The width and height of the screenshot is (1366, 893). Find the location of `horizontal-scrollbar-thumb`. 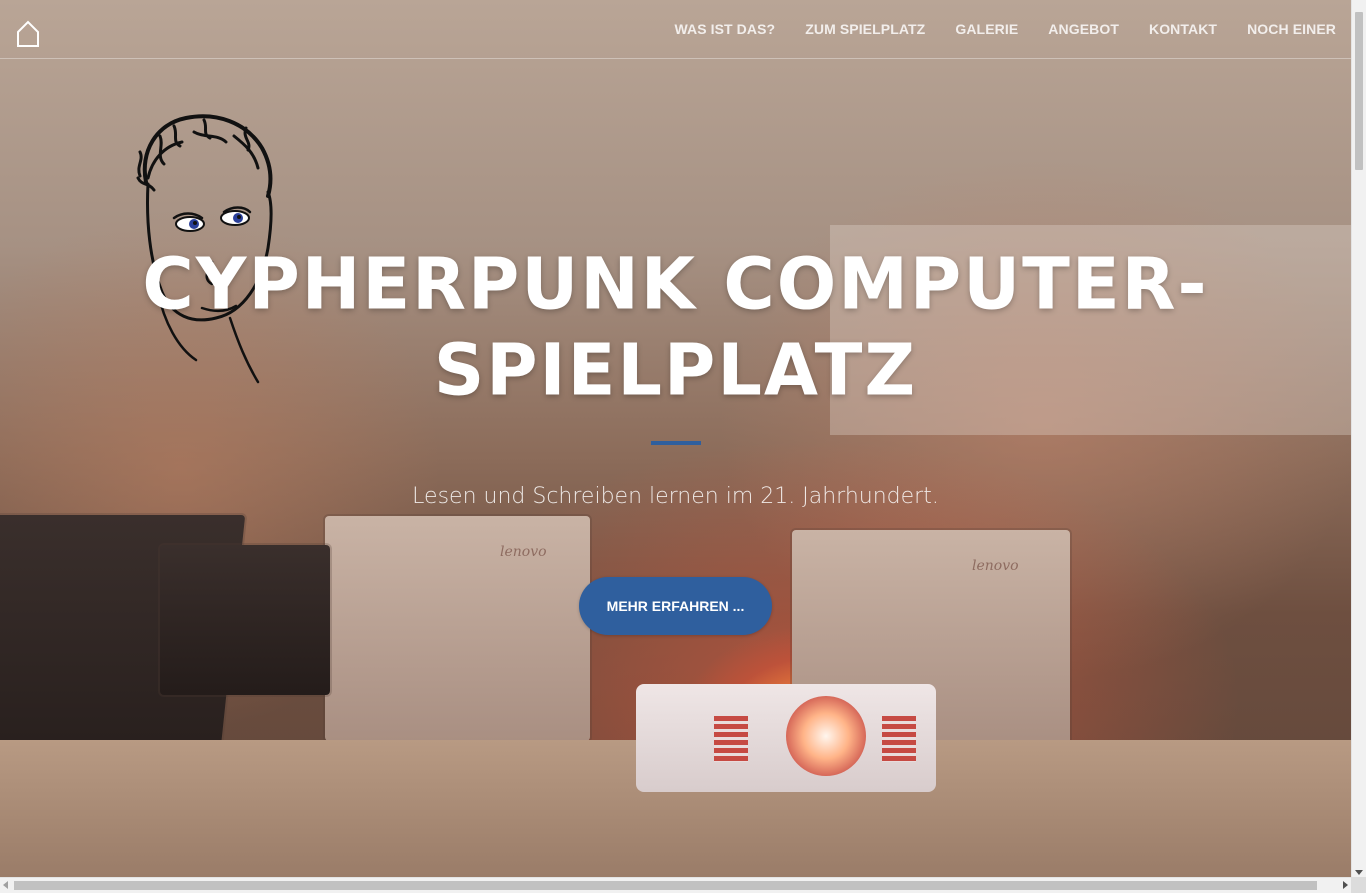

horizontal-scrollbar-thumb is located at coordinates (665, 885).